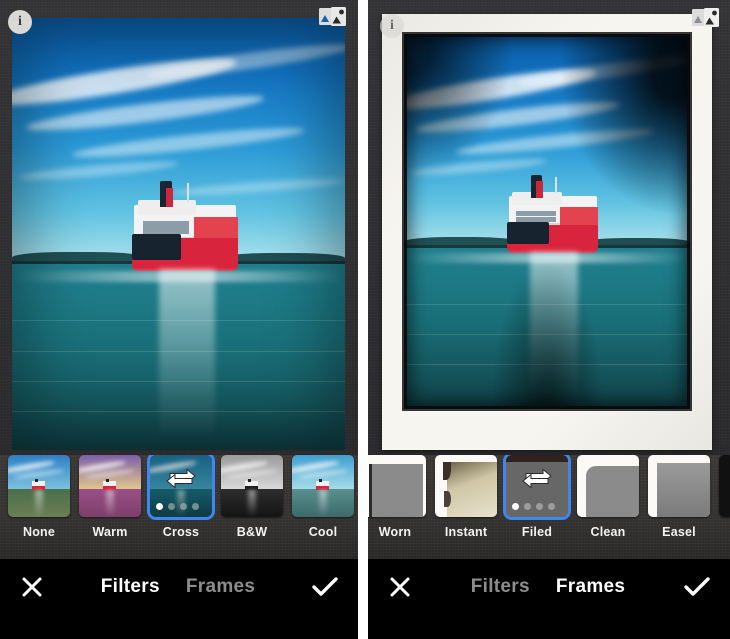 Image resolution: width=730 pixels, height=639 pixels. I want to click on filter-item-bw: B&W, so click(252, 497).